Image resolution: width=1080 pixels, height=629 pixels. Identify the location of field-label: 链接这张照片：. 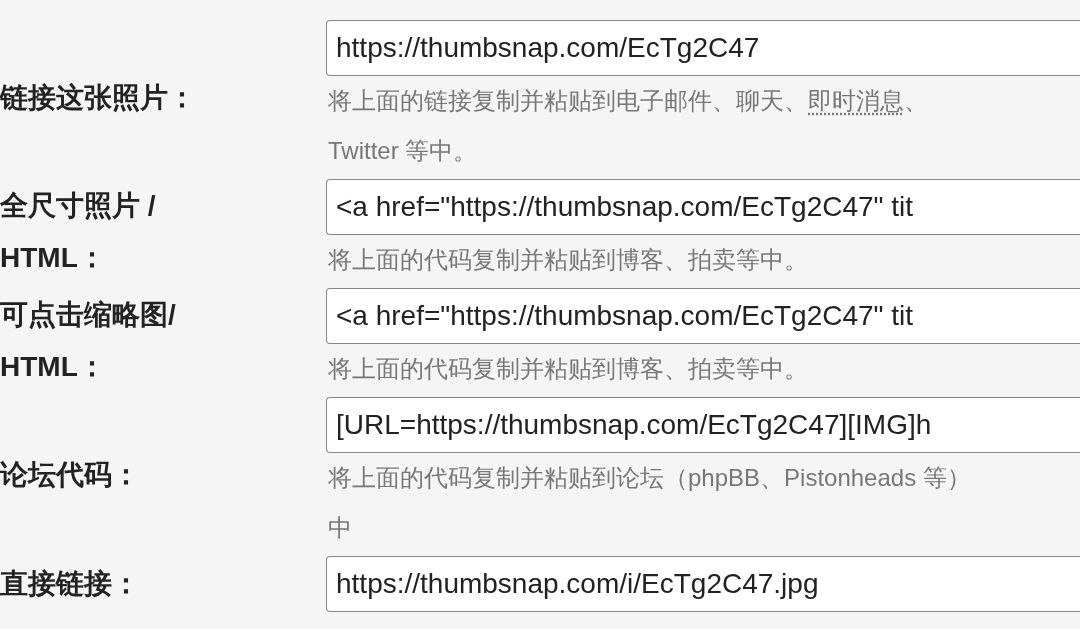
(98, 98).